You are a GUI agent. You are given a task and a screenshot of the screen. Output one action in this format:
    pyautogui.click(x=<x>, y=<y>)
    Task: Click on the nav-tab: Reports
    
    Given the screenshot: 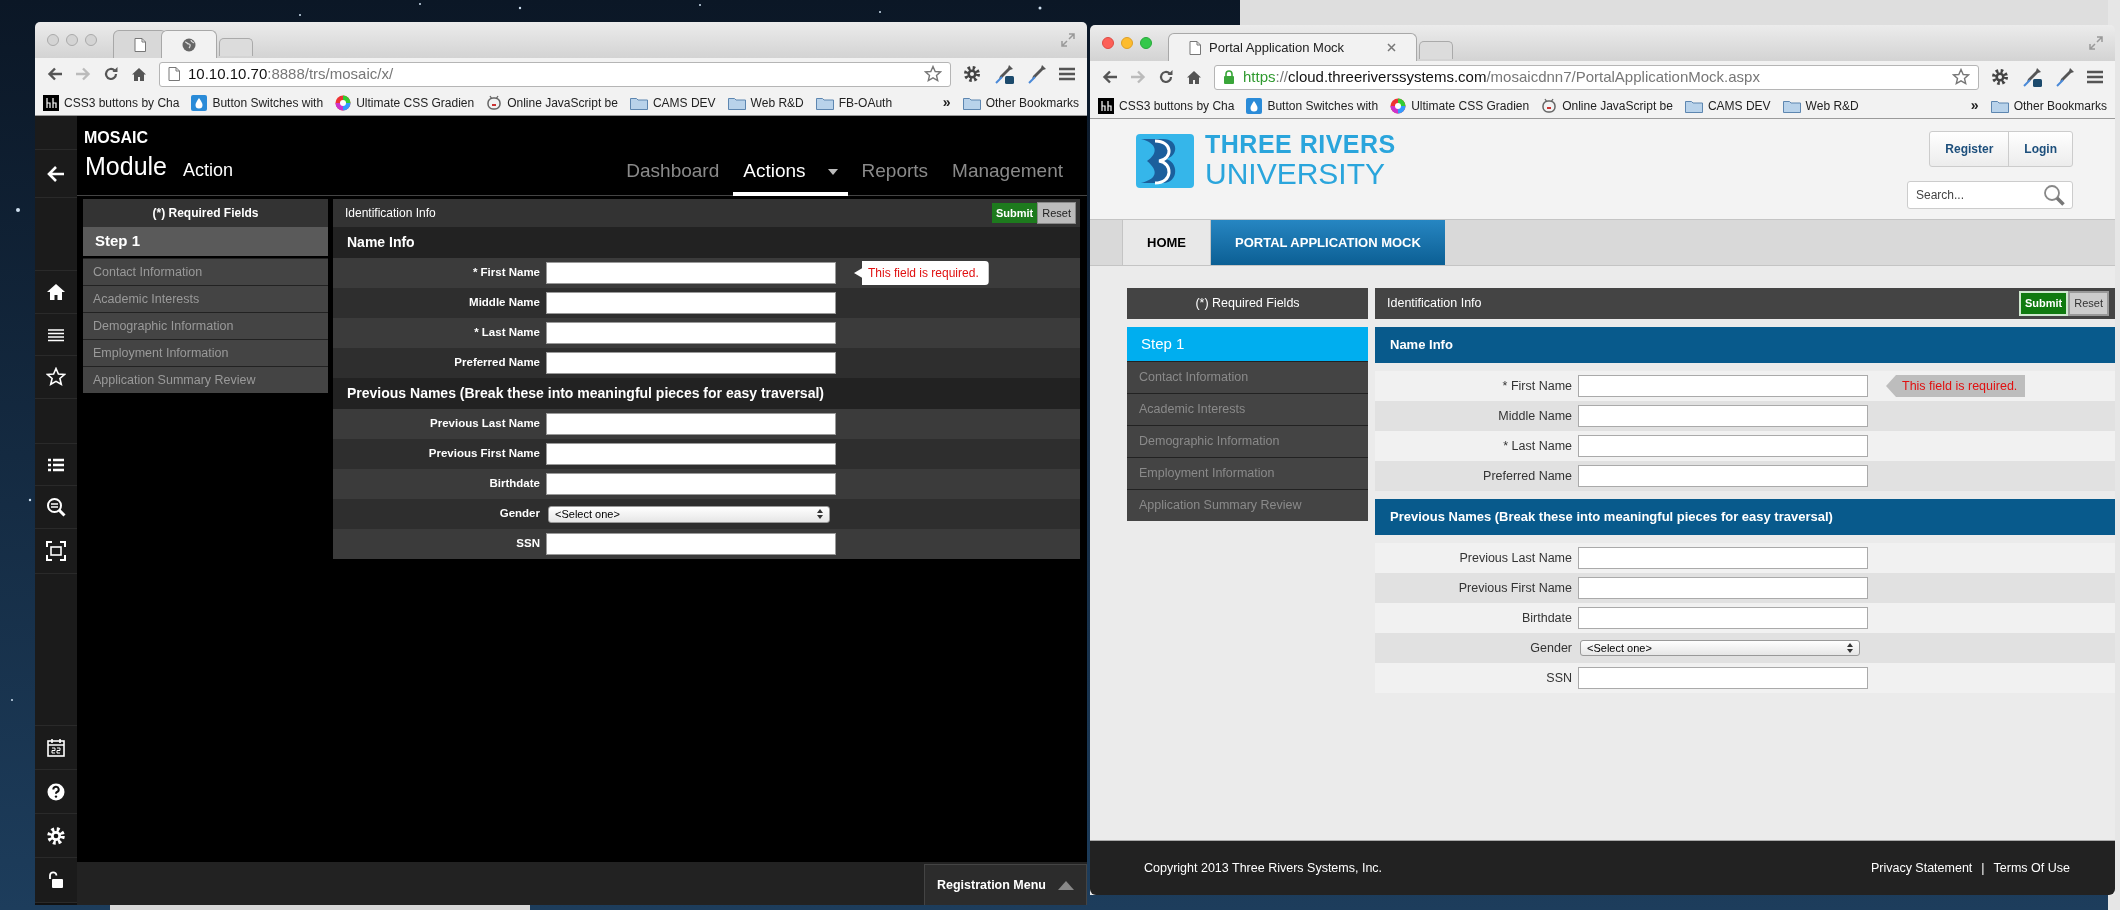 What is the action you would take?
    pyautogui.click(x=895, y=173)
    